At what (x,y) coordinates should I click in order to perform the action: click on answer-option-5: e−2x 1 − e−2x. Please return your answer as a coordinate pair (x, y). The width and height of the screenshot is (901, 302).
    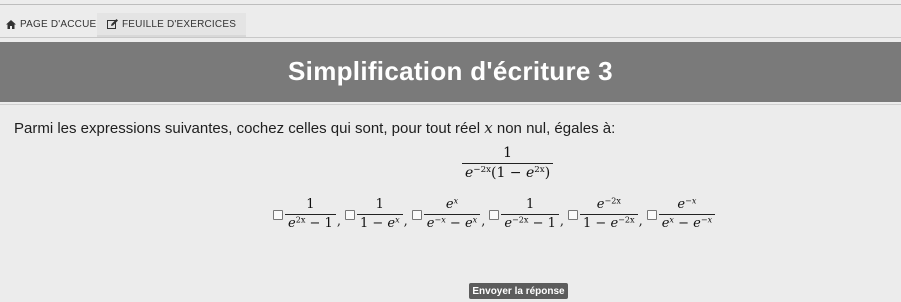
    Looking at the image, I should click on (601, 214).